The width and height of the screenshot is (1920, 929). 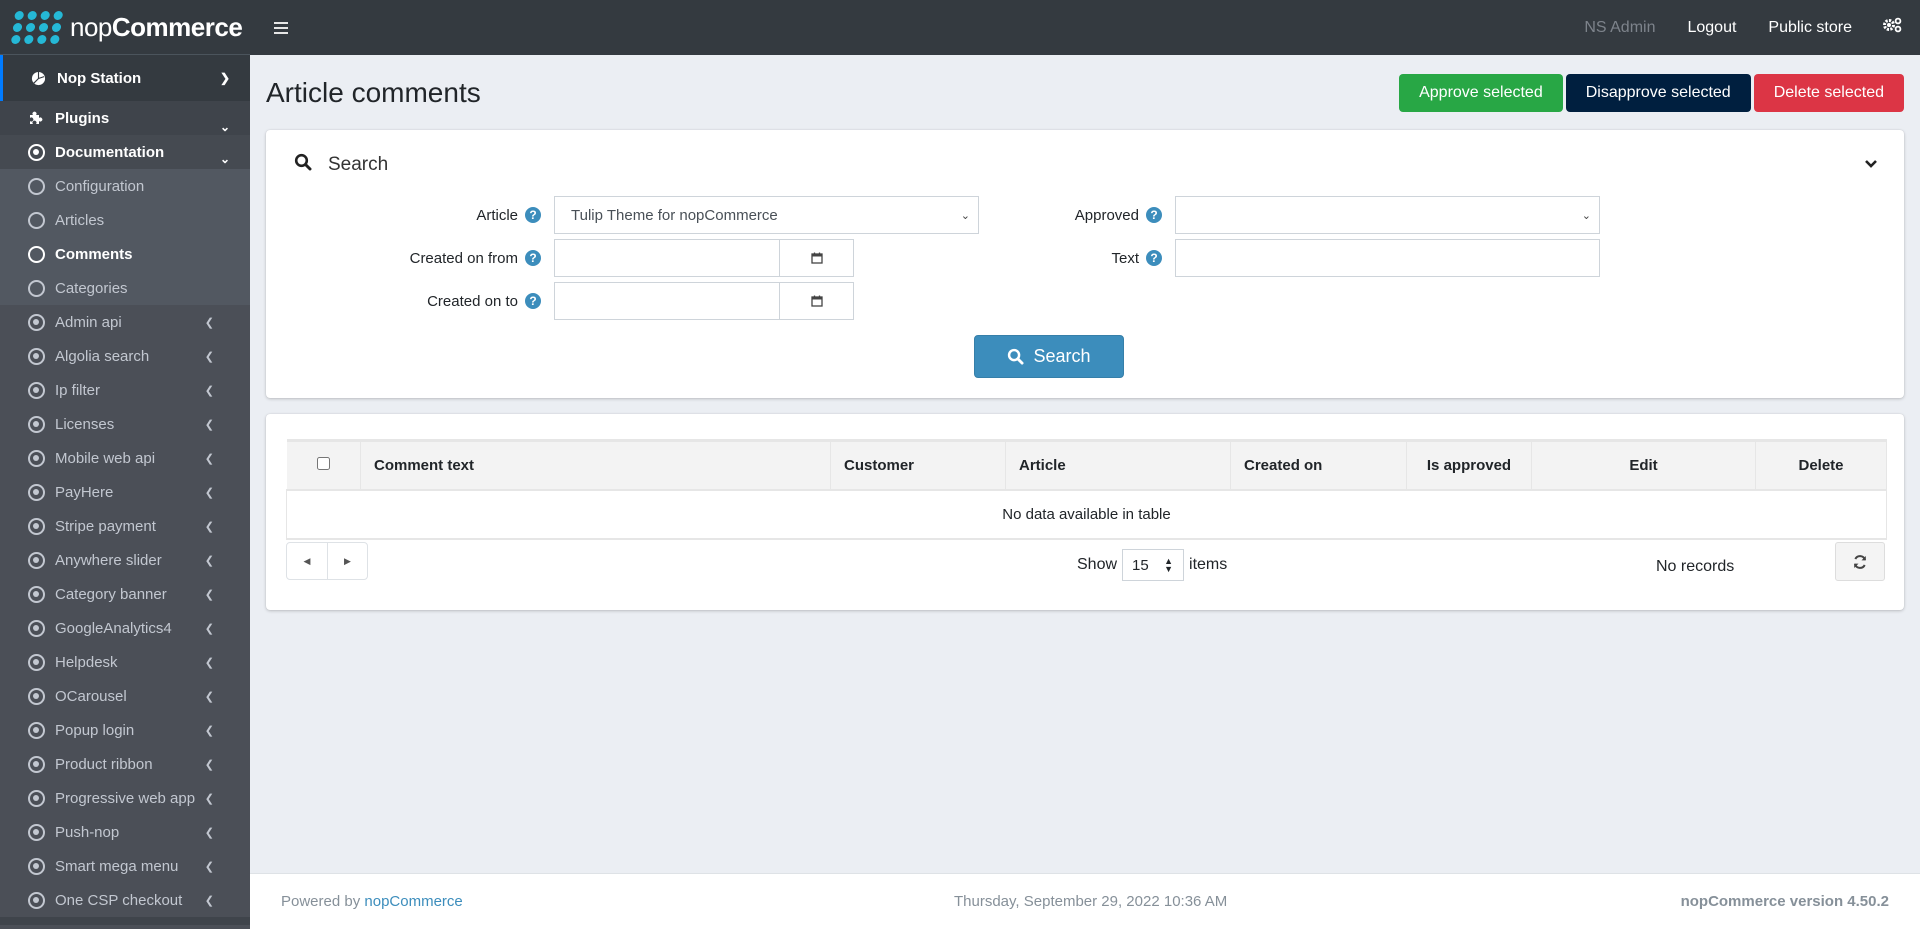 What do you see at coordinates (1062, 356) in the screenshot?
I see `search-button-label: Search` at bounding box center [1062, 356].